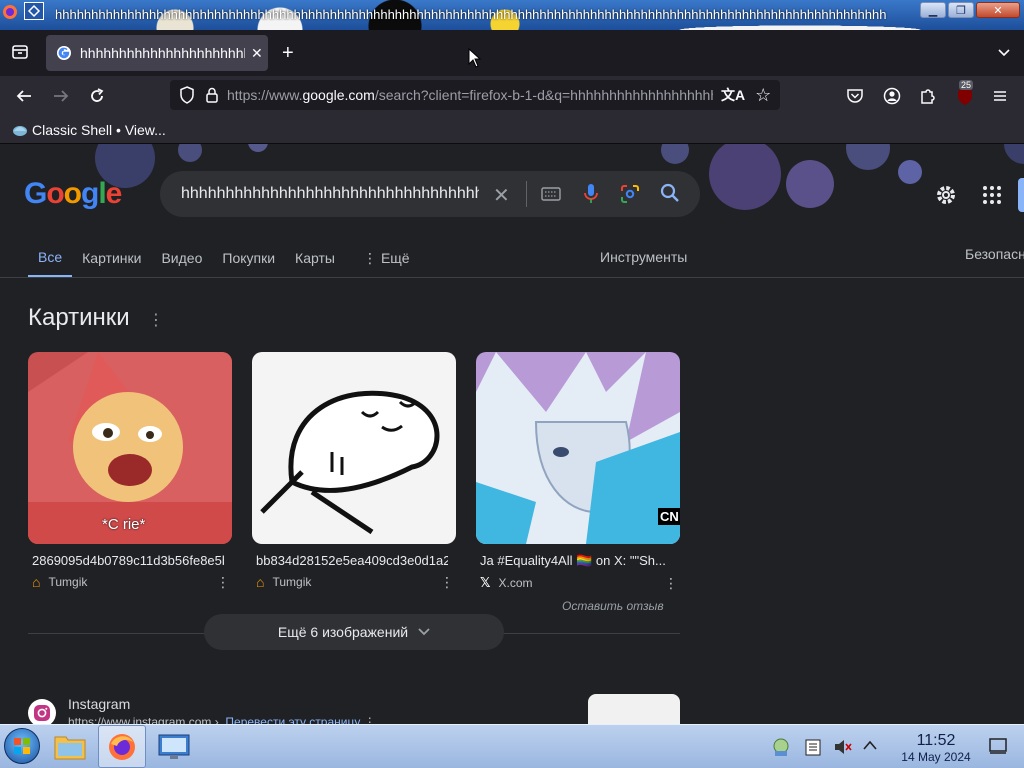  Describe the element at coordinates (551, 194) in the screenshot. I see `keyboard-icon` at that location.